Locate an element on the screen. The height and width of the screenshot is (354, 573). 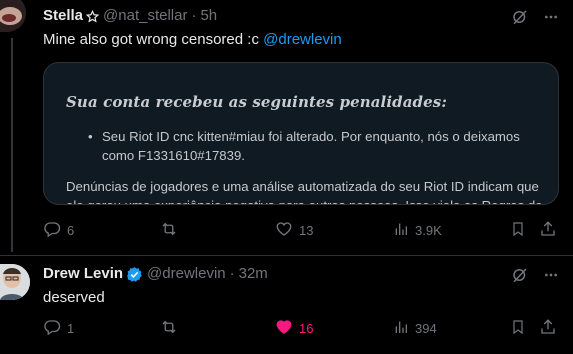
post-text-body: Mine also got wrong censored :c is located at coordinates (153, 39).